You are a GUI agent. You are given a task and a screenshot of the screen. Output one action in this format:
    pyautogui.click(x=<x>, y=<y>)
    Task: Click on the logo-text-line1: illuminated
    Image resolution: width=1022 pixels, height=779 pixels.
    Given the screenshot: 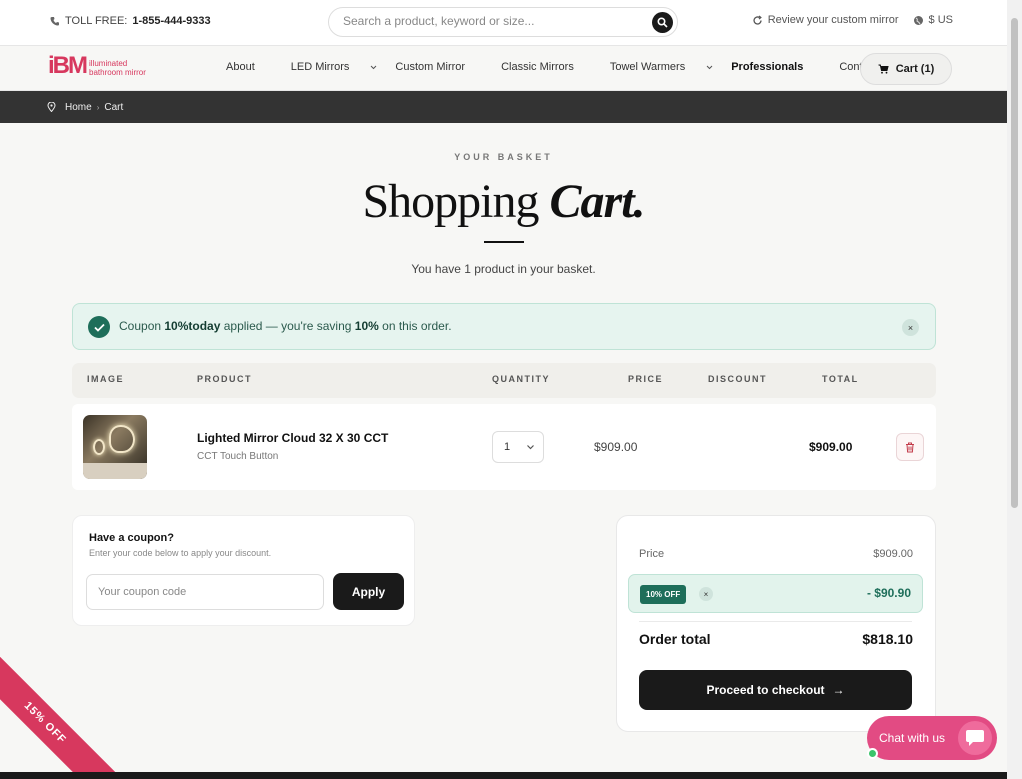 What is the action you would take?
    pyautogui.click(x=108, y=63)
    